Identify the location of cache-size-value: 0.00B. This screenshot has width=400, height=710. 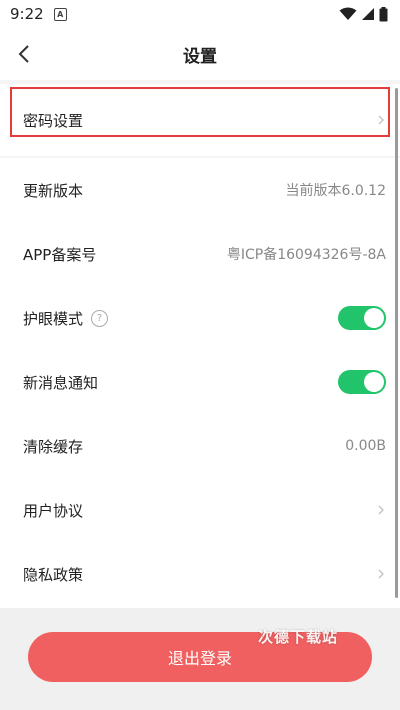
(365, 446).